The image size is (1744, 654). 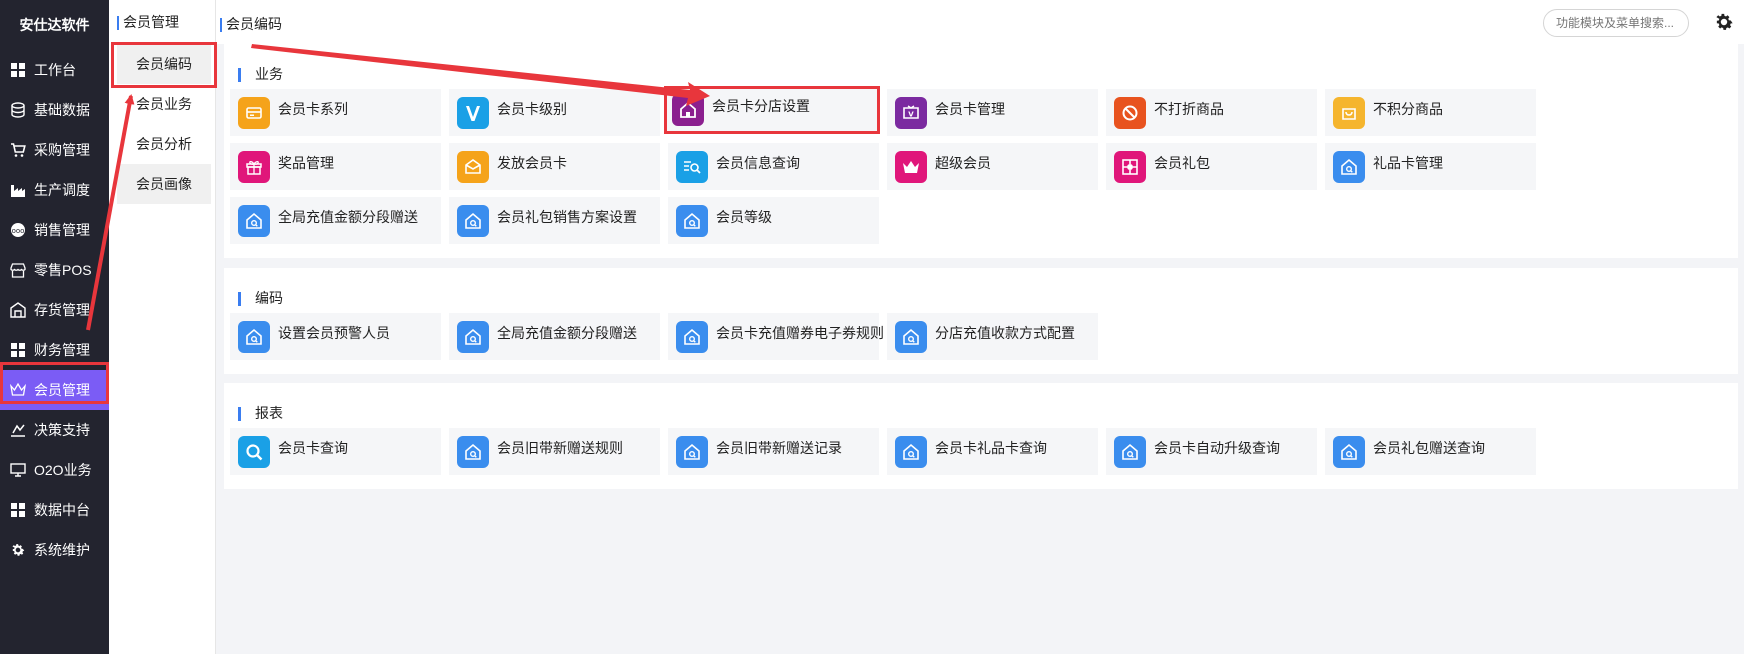 I want to click on sidebar-item: 工作台, so click(x=54, y=70).